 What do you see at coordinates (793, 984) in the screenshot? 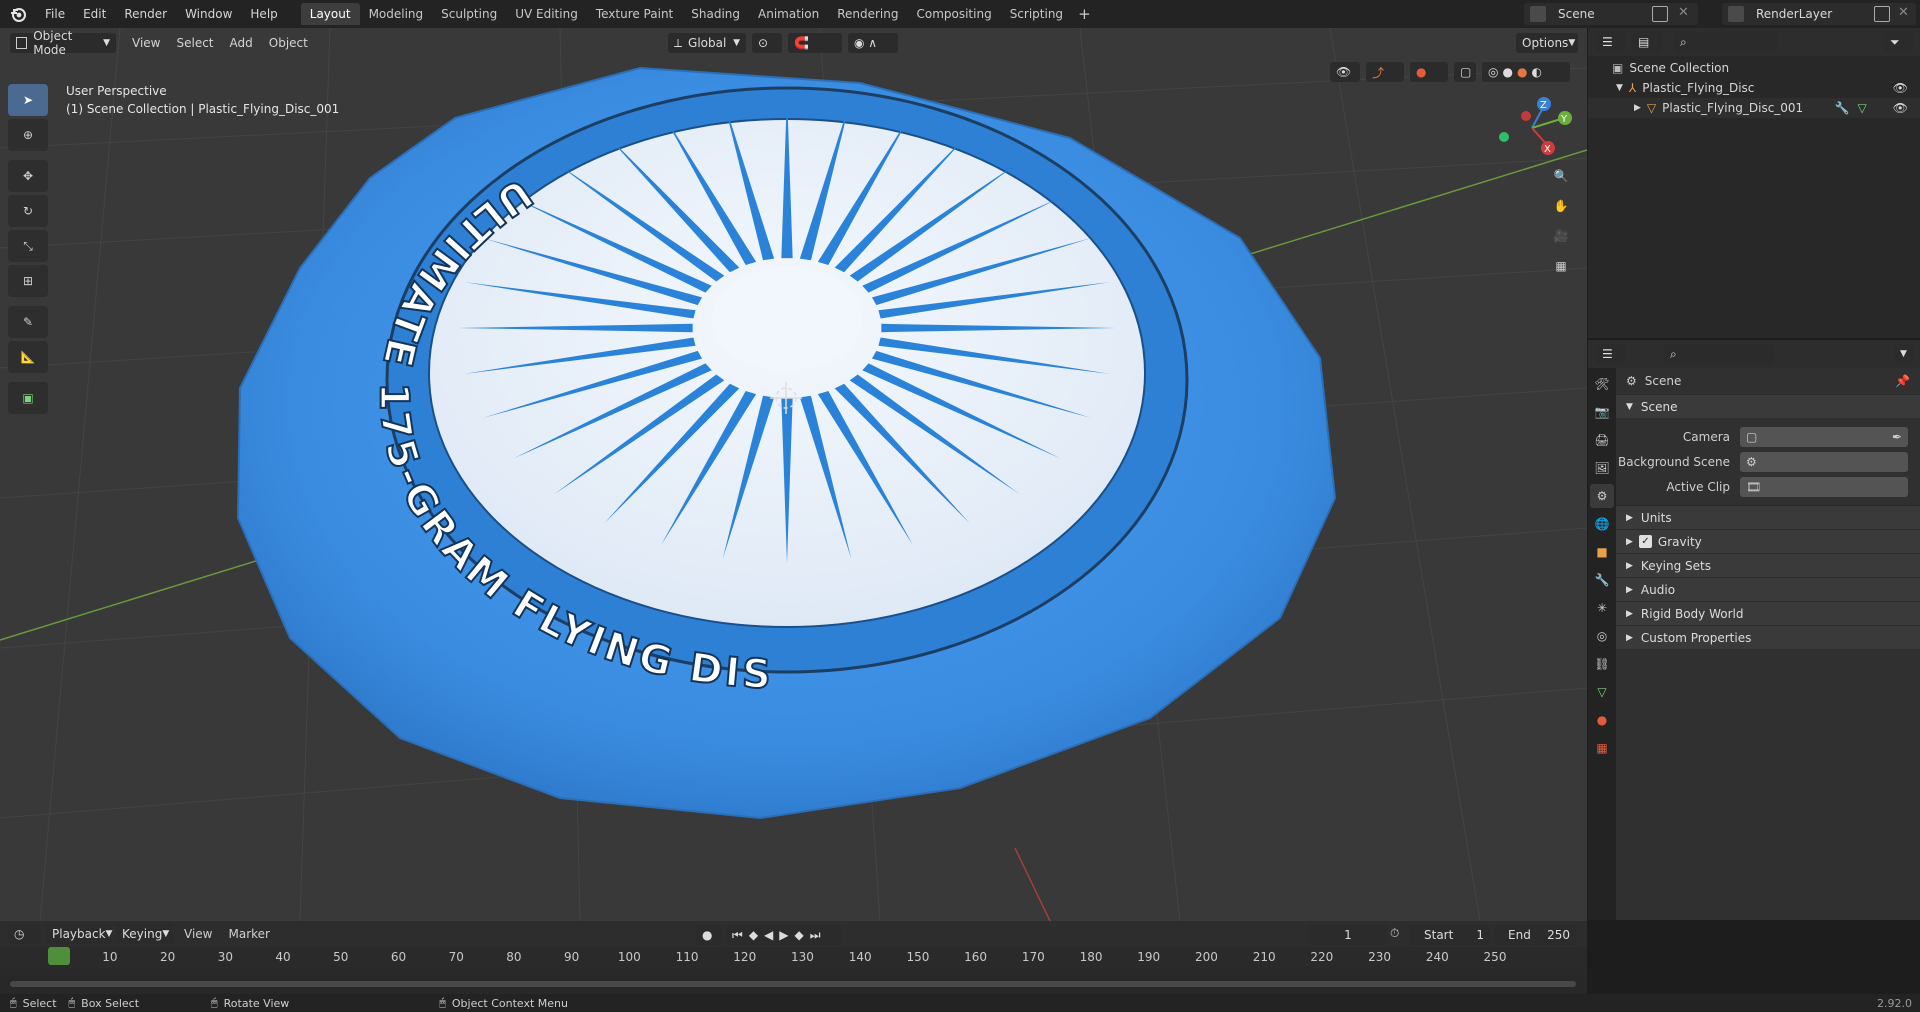
I see `timeline-scrollbar` at bounding box center [793, 984].